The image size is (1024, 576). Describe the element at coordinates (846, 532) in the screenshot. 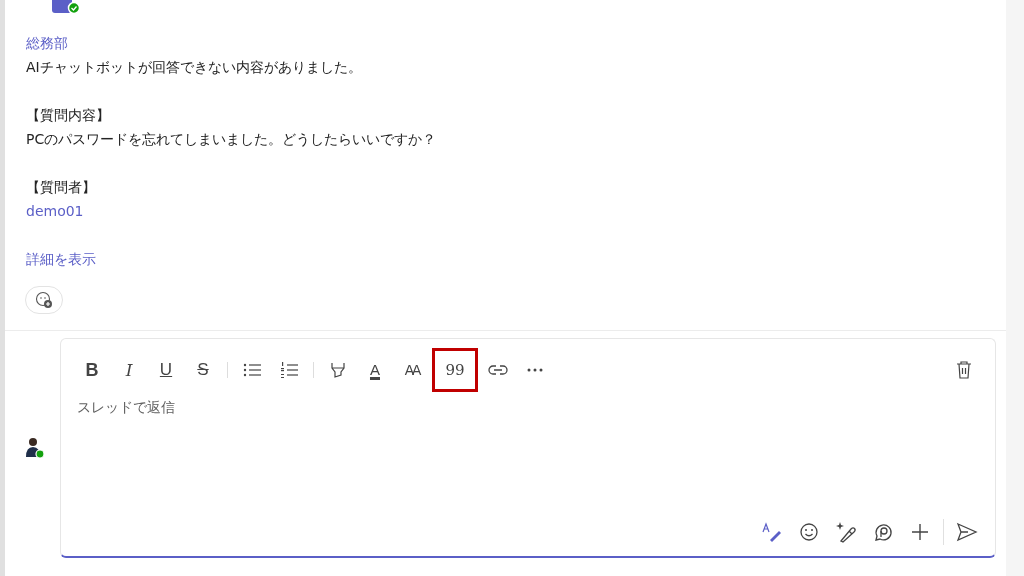

I see `sparkle-pen-icon` at that location.